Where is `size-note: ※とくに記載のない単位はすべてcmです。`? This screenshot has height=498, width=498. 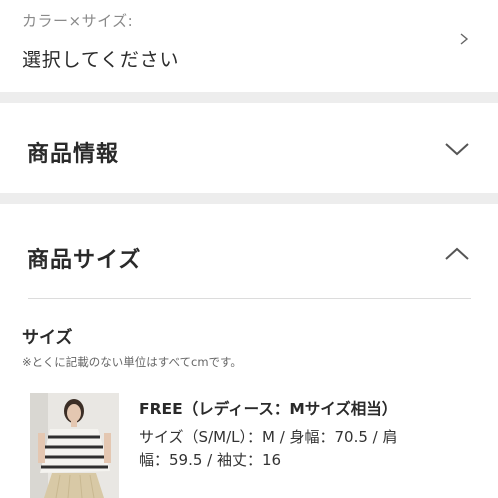
size-note: ※とくに記載のない単位はすべてcmです。 is located at coordinates (132, 362).